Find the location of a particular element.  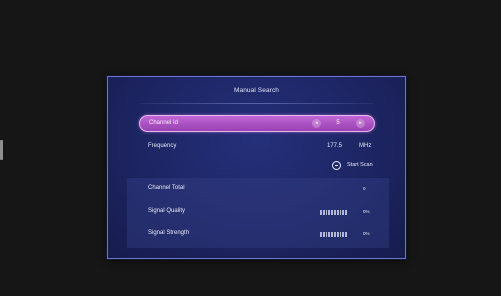

title-divider is located at coordinates (257, 103).